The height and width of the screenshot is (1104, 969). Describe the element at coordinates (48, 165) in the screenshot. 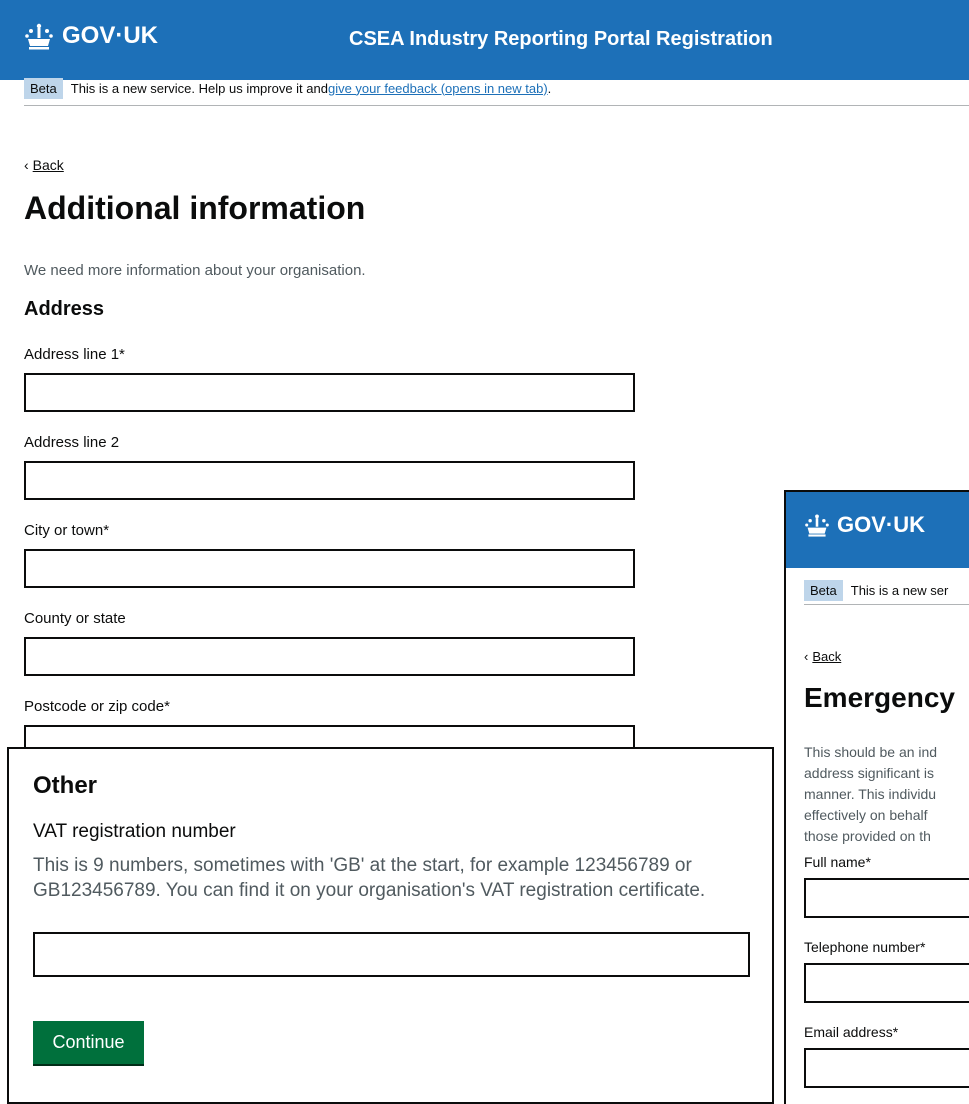

I see `back-label: Back` at that location.